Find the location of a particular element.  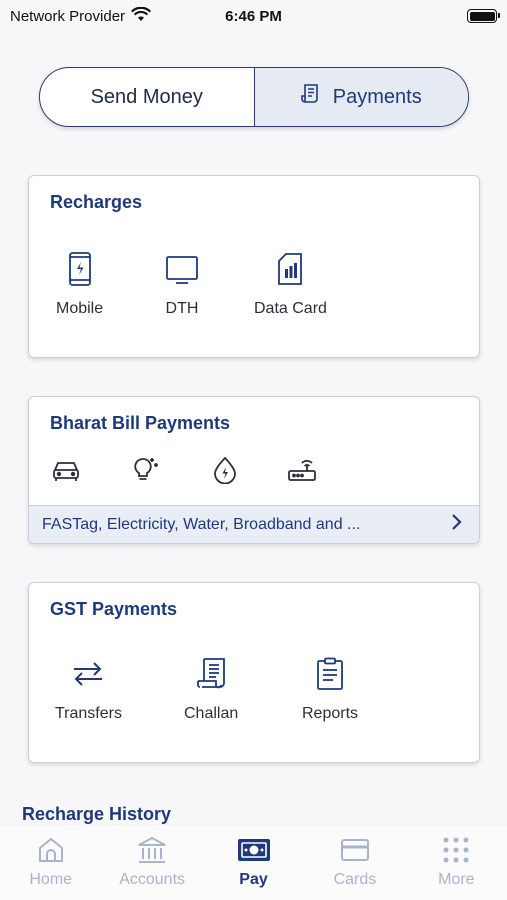

status-bar: Network Provider 6:46 PM is located at coordinates (253, 16).